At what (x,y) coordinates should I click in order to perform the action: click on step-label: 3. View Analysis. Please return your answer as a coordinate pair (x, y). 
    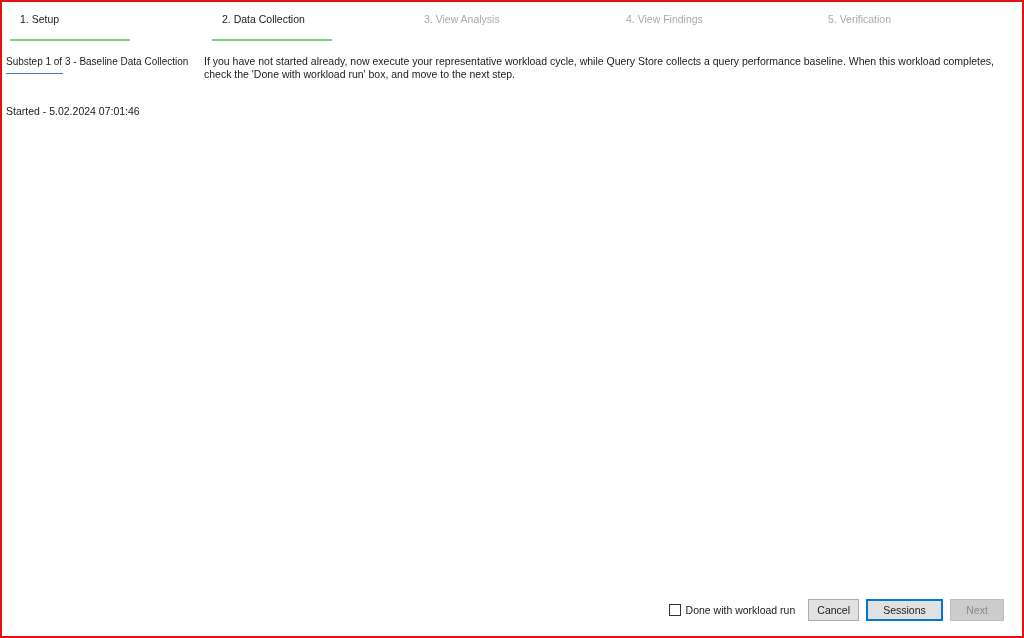
    Looking at the image, I should click on (461, 19).